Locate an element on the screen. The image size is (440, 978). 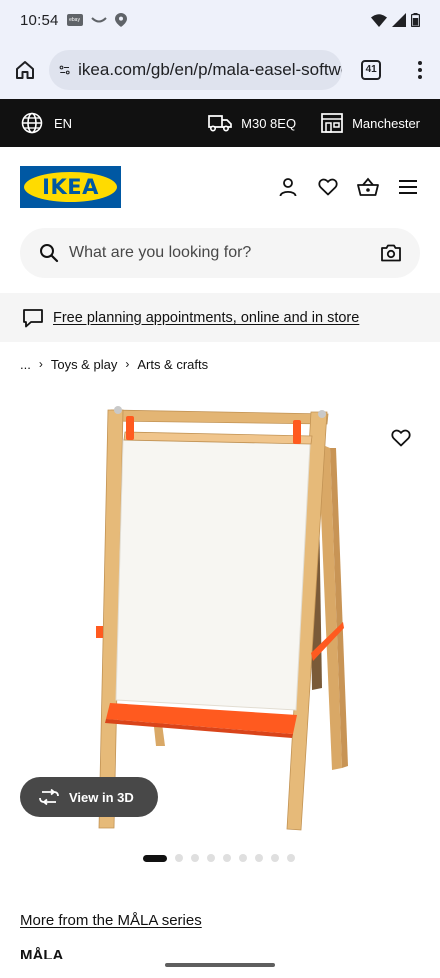
main-menu-button is located at coordinates (408, 187).